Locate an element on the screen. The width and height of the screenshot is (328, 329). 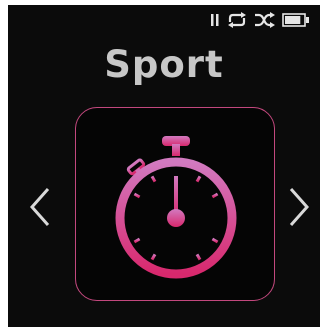
next-arrow-button is located at coordinates (299, 207).